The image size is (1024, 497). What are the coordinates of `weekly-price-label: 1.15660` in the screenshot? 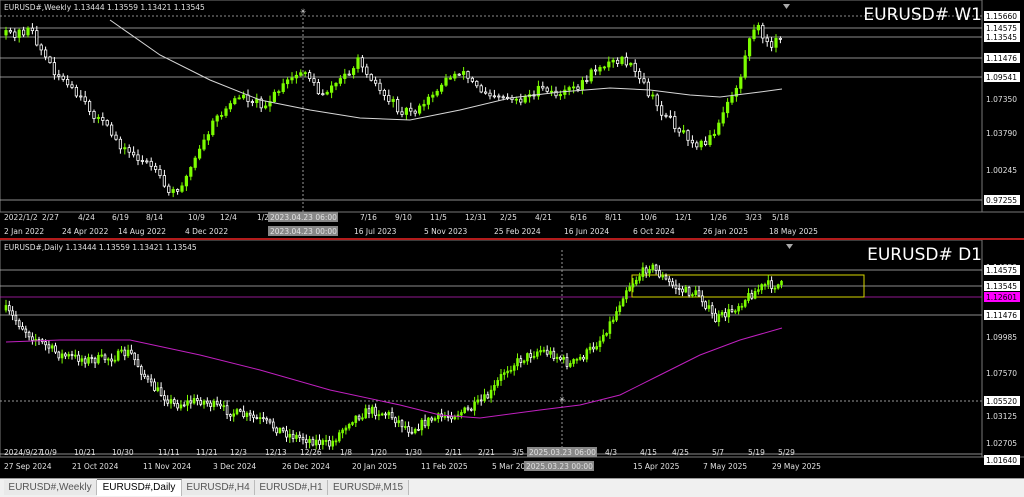 It's located at (1001, 16).